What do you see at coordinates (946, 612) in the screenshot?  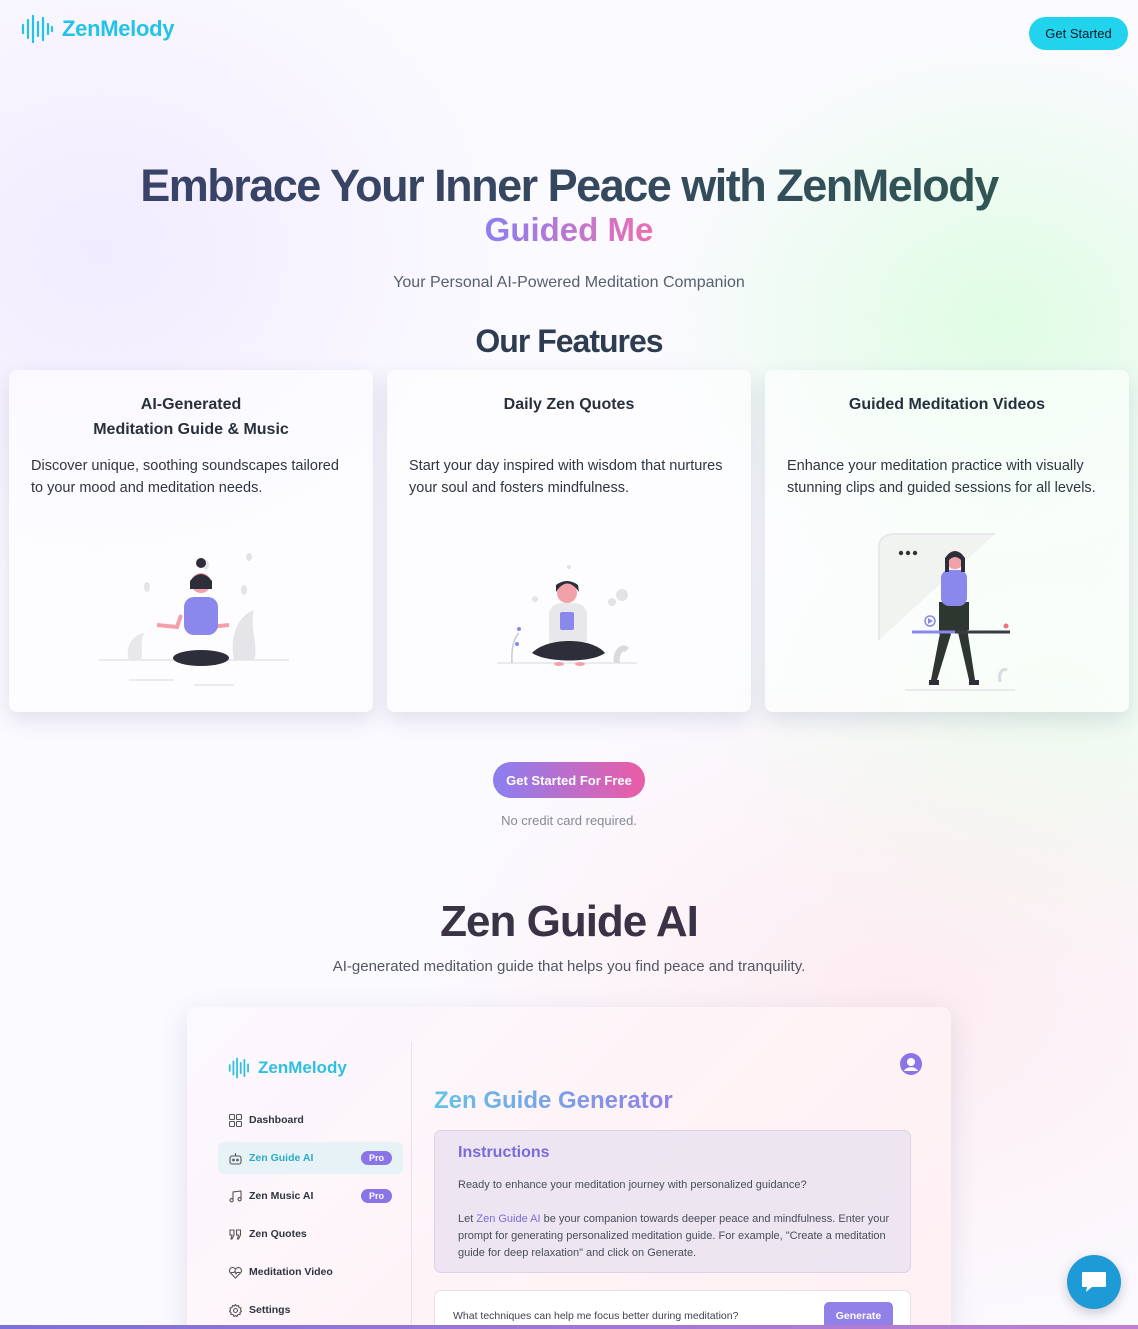 I see `video-player-woman-illustration` at bounding box center [946, 612].